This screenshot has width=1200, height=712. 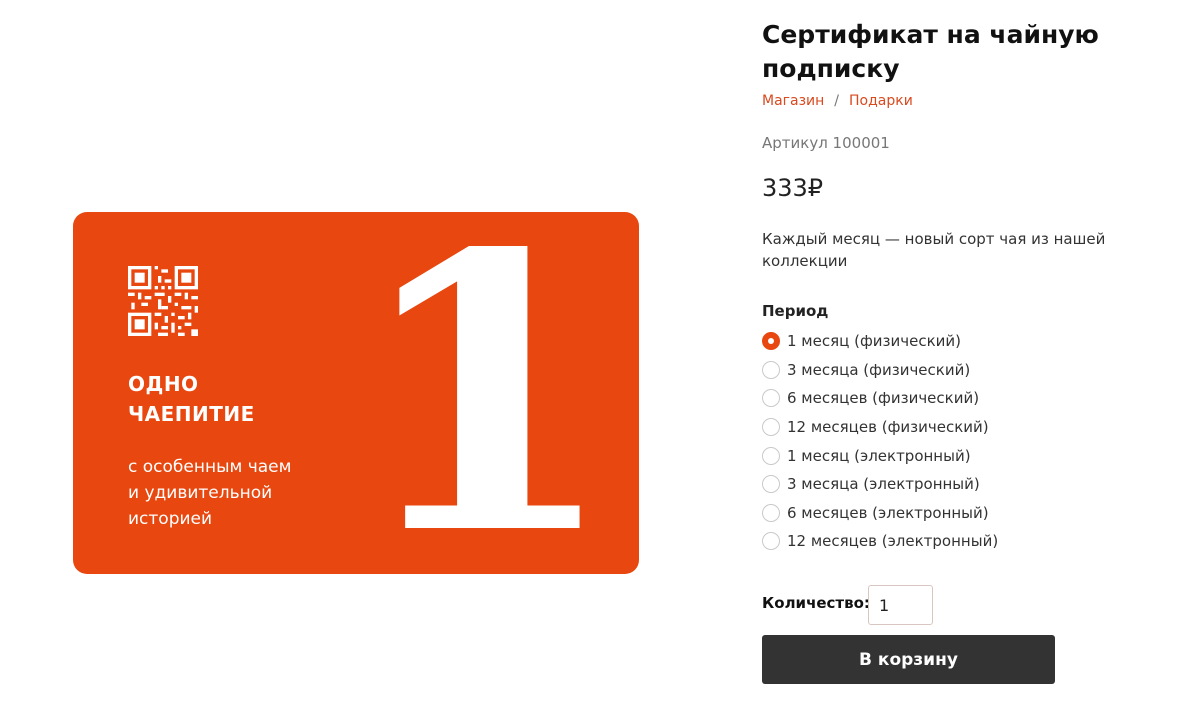 I want to click on breadcrumb-gifts-link: Подарки, so click(x=881, y=101).